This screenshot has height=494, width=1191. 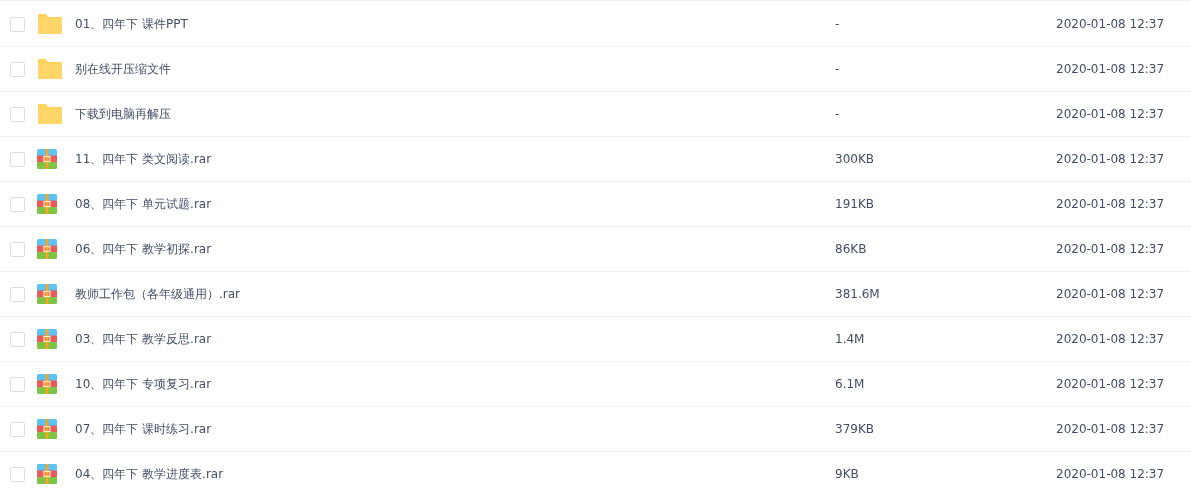 What do you see at coordinates (855, 429) in the screenshot?
I see `file-size: 379KB` at bounding box center [855, 429].